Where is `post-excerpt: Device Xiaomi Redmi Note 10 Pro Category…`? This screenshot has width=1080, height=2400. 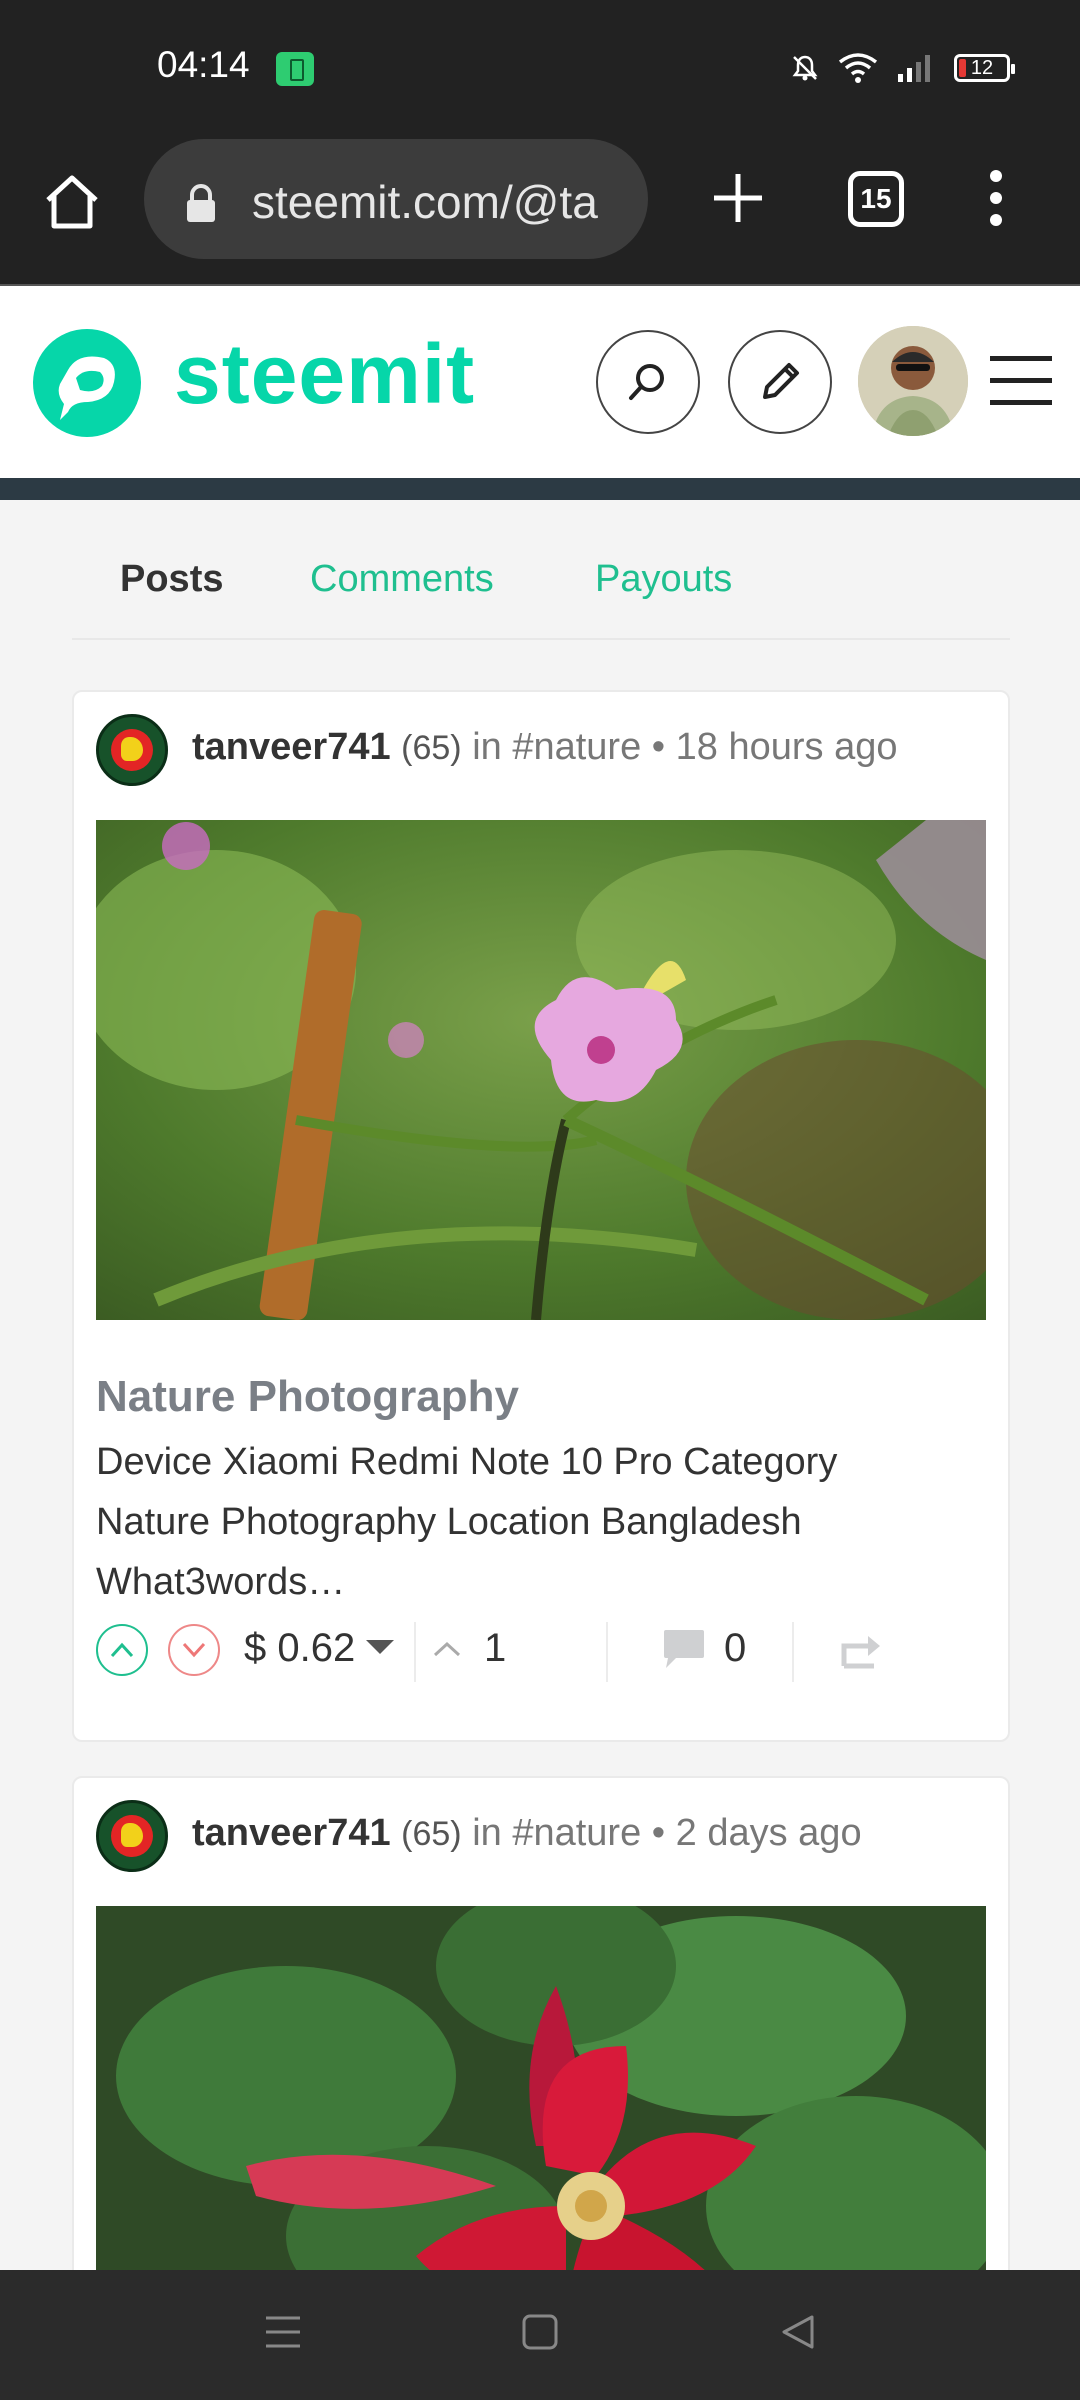 post-excerpt: Device Xiaomi Redmi Note 10 Pro Category… is located at coordinates (526, 1522).